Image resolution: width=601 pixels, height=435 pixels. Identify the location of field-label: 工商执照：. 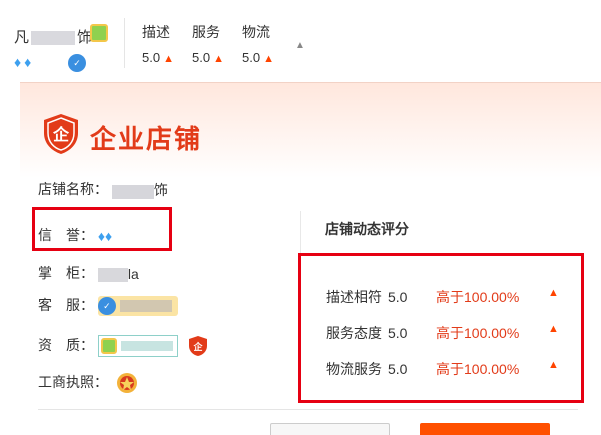
(73, 381).